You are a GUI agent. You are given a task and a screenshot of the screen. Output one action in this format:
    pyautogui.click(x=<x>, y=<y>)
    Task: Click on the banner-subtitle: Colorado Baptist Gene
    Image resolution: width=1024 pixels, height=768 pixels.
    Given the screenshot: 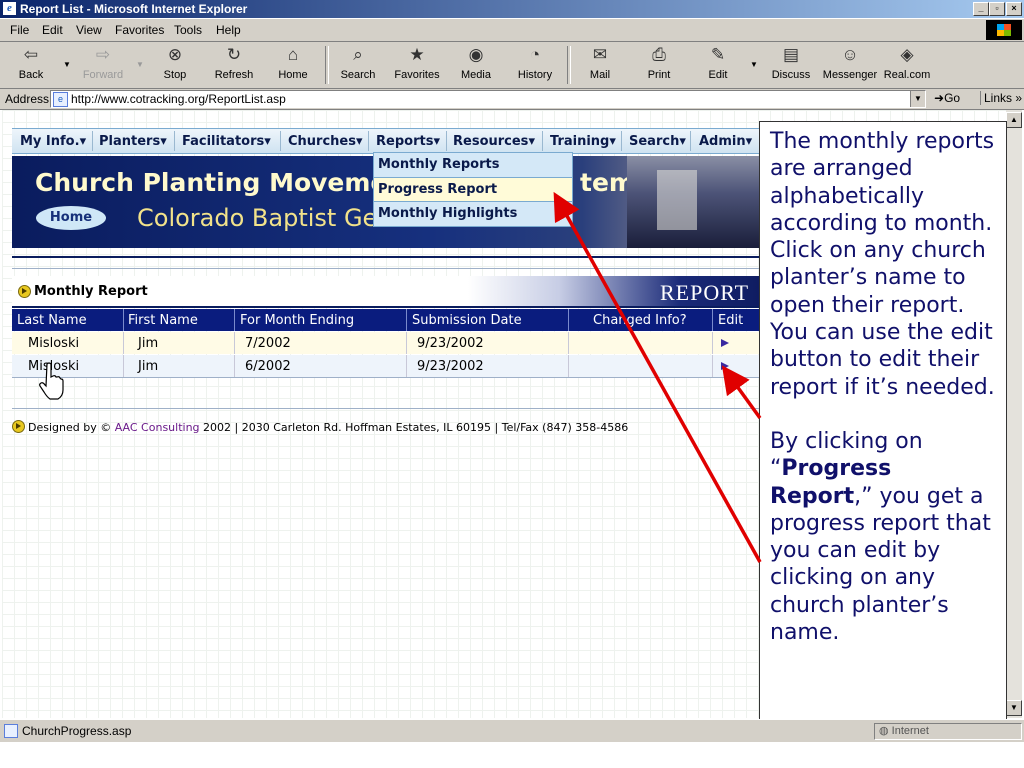 What is the action you would take?
    pyautogui.click(x=272, y=218)
    